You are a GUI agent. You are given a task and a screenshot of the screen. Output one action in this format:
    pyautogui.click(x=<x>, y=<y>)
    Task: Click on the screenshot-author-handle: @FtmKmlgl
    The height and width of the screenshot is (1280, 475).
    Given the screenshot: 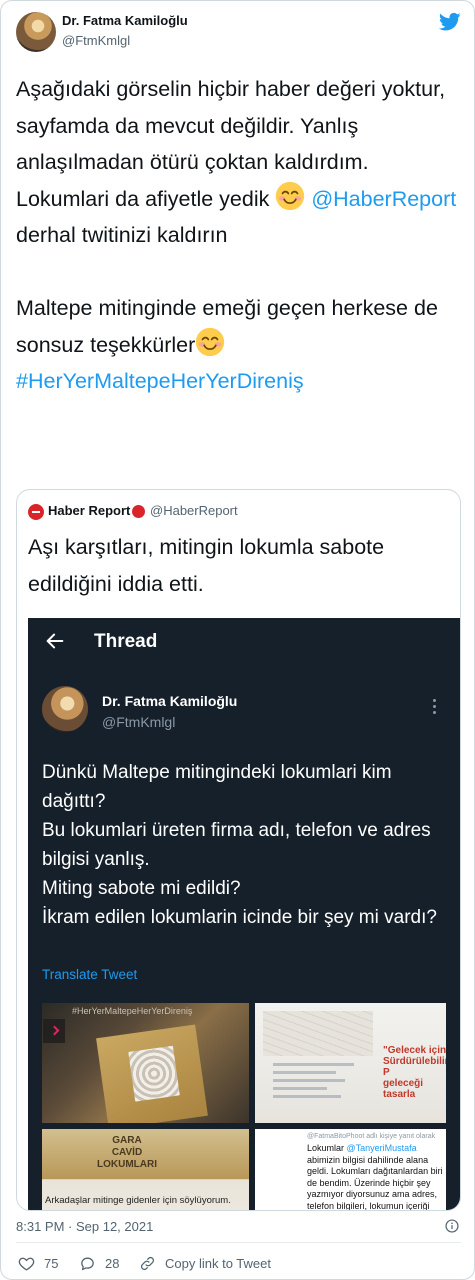 What is the action you would take?
    pyautogui.click(x=139, y=722)
    